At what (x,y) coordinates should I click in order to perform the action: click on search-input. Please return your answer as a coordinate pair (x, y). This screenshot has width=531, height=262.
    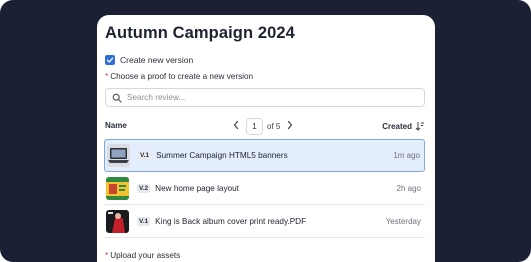
    Looking at the image, I should click on (267, 97).